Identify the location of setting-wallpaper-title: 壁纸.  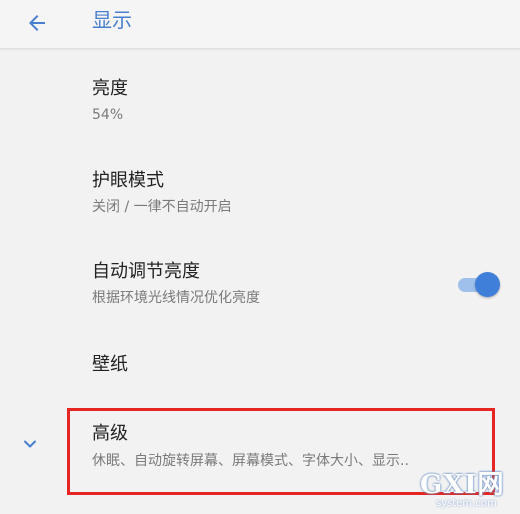
(110, 364).